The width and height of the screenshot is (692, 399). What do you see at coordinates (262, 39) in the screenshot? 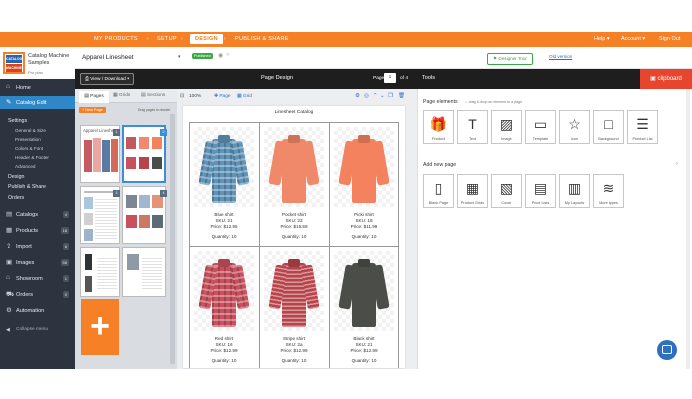
I see `nav-publish-share: PUBLISH & SHARE` at bounding box center [262, 39].